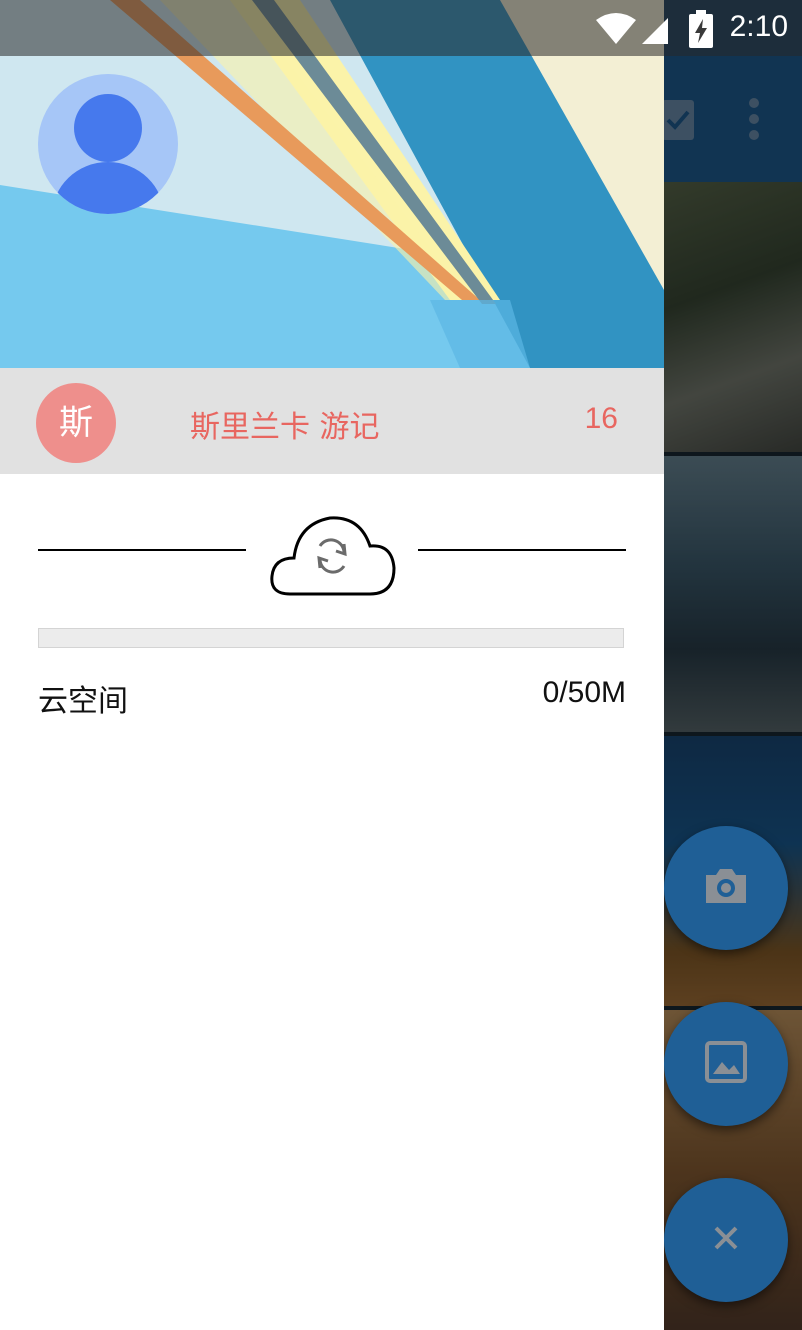 This screenshot has width=802, height=1330. I want to click on storage-usage: 0/50M, so click(584, 692).